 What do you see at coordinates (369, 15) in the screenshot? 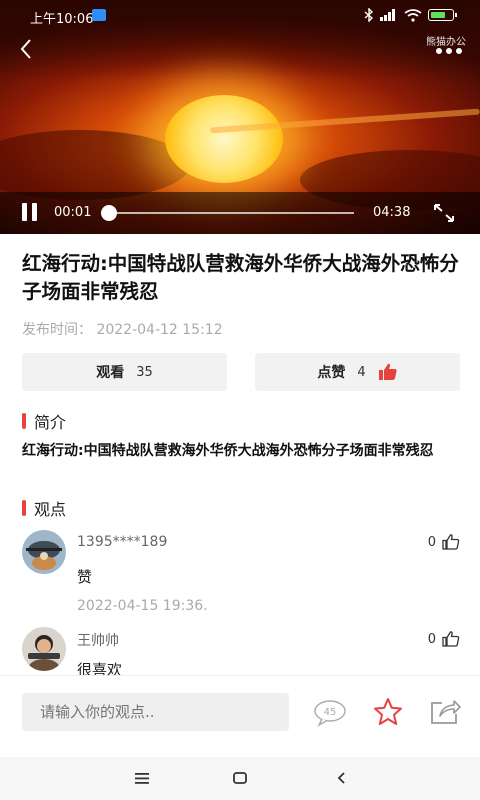
I see `bluetooth-icon` at bounding box center [369, 15].